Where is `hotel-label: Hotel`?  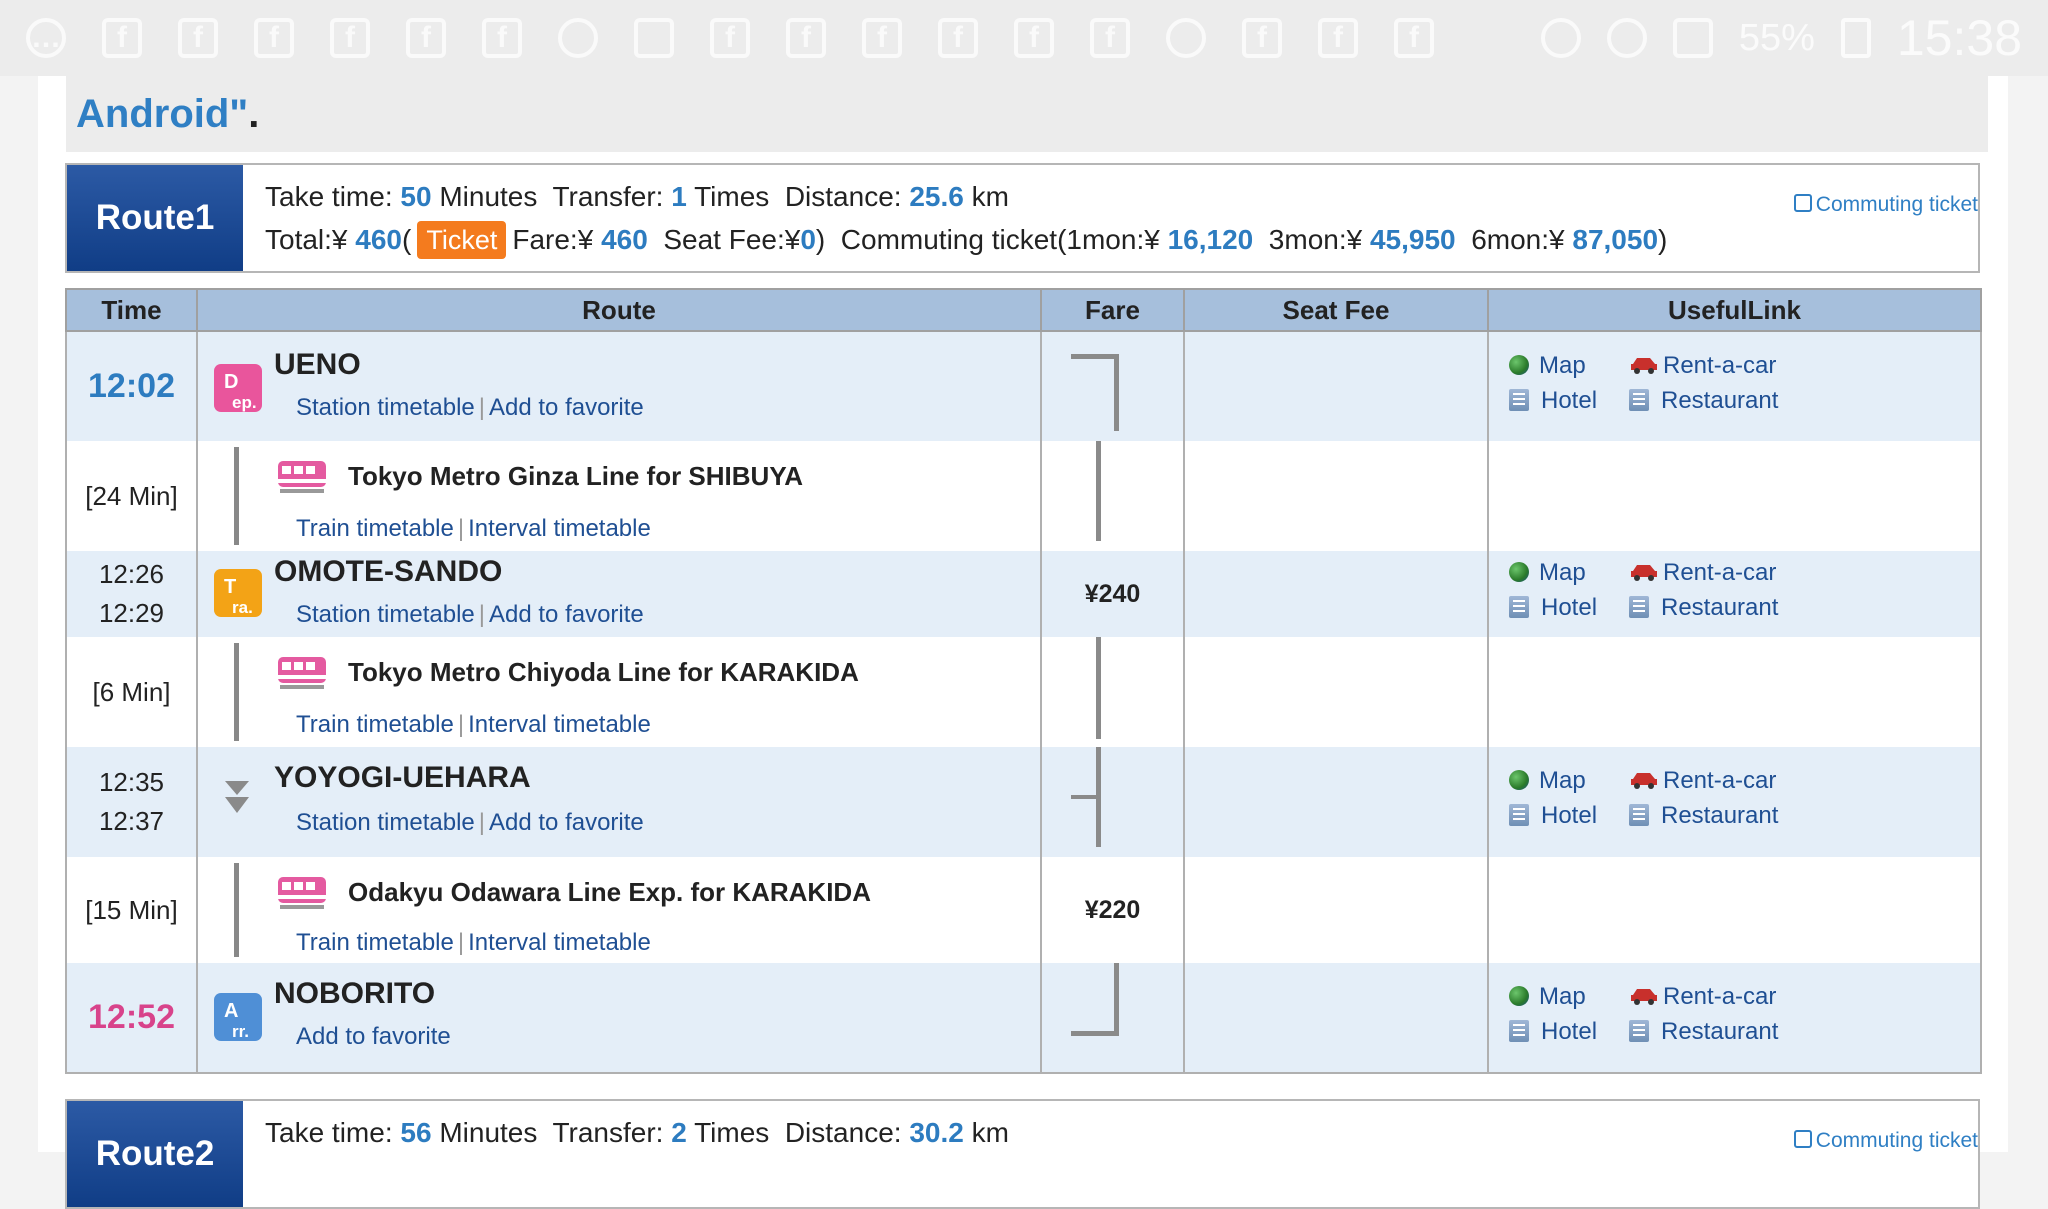
hotel-label: Hotel is located at coordinates (1569, 400).